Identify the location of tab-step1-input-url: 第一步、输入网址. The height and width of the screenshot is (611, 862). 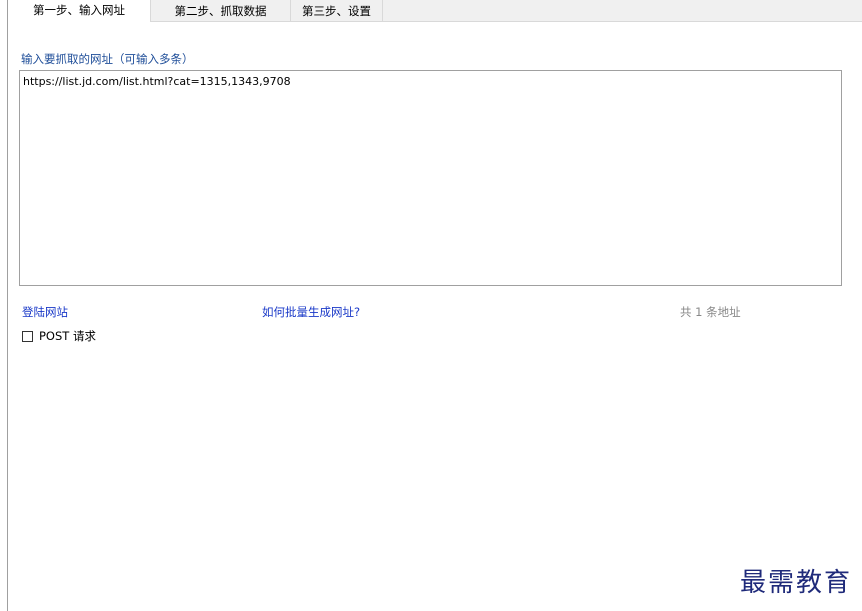
(79, 11).